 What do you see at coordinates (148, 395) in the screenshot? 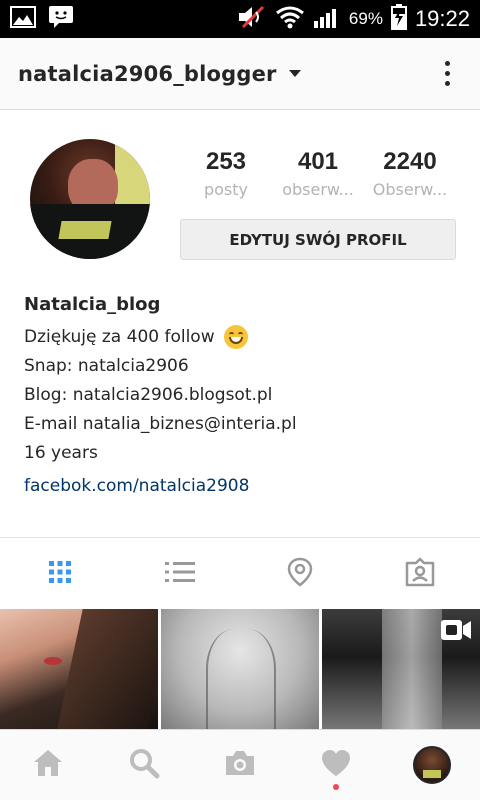
I see `bio-line: Blog: natalcia2906.blogsot.pl` at bounding box center [148, 395].